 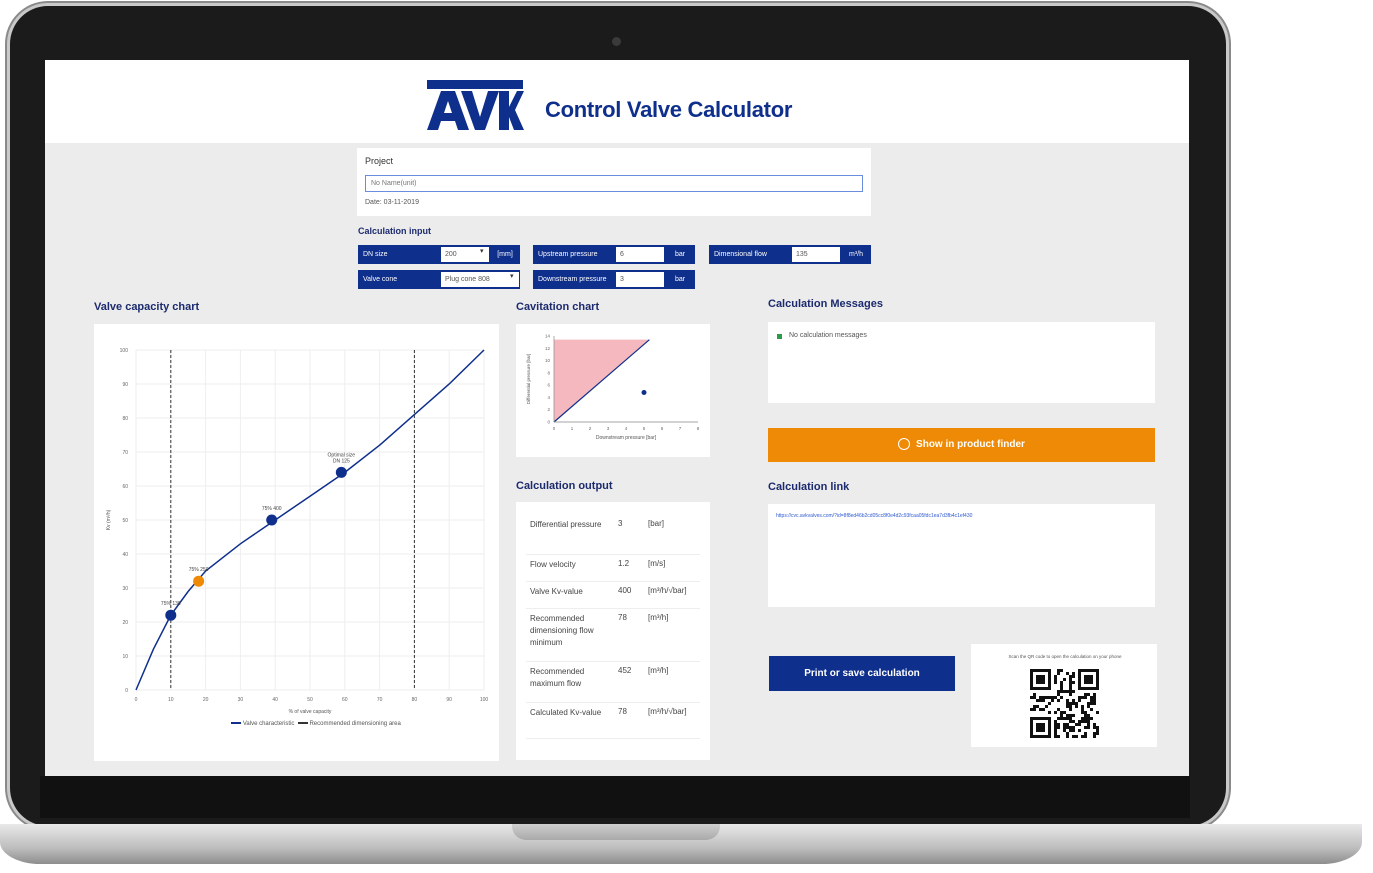 What do you see at coordinates (614, 183) in the screenshot?
I see `project-name-input: No Name(unit)` at bounding box center [614, 183].